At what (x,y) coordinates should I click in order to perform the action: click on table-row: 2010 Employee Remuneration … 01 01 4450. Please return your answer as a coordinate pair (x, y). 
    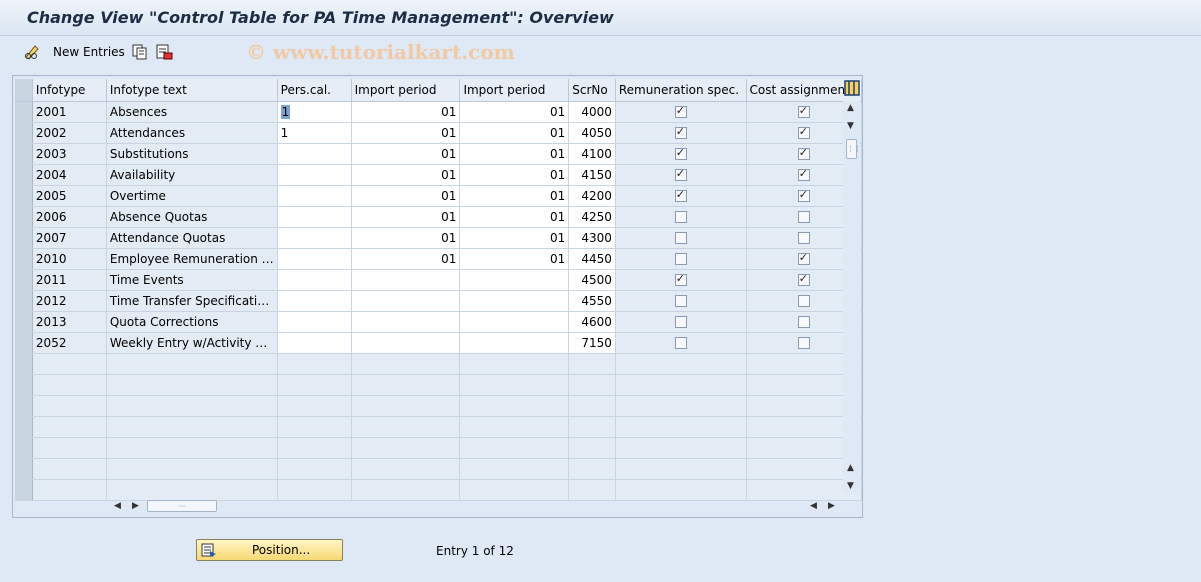
    Looking at the image, I should click on (439, 259).